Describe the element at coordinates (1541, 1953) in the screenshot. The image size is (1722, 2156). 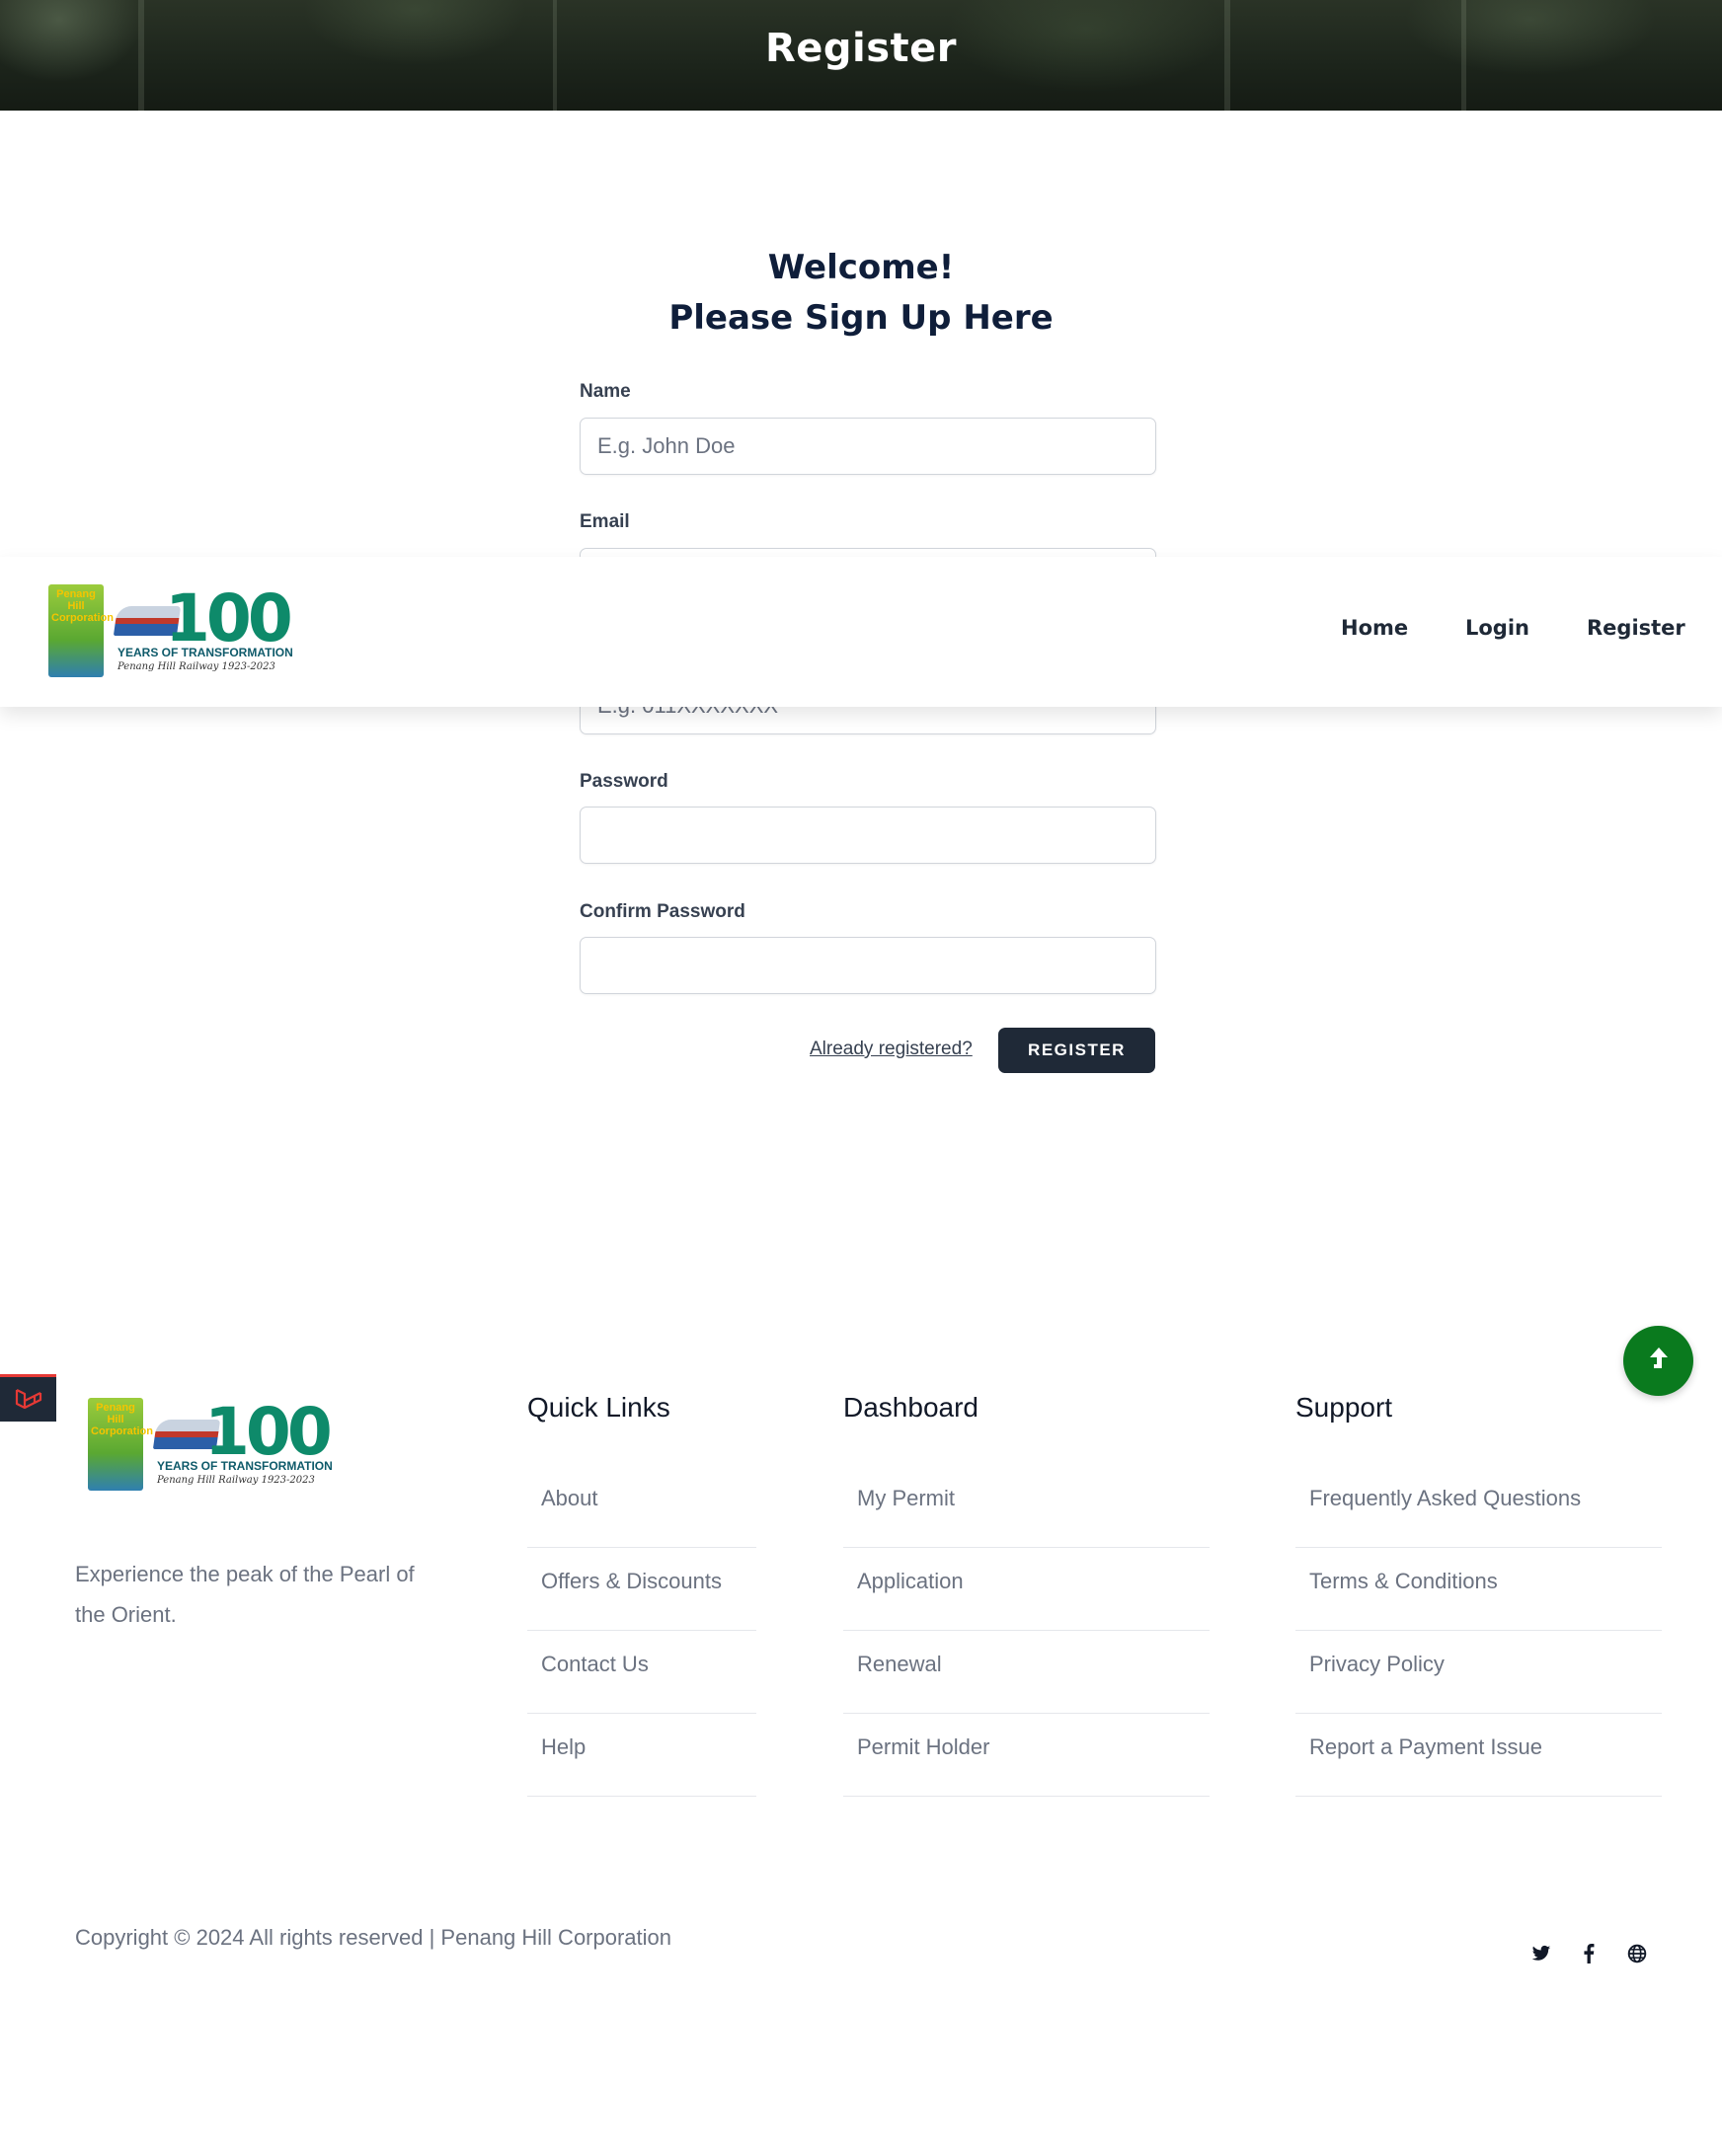
I see `twitter-icon` at that location.